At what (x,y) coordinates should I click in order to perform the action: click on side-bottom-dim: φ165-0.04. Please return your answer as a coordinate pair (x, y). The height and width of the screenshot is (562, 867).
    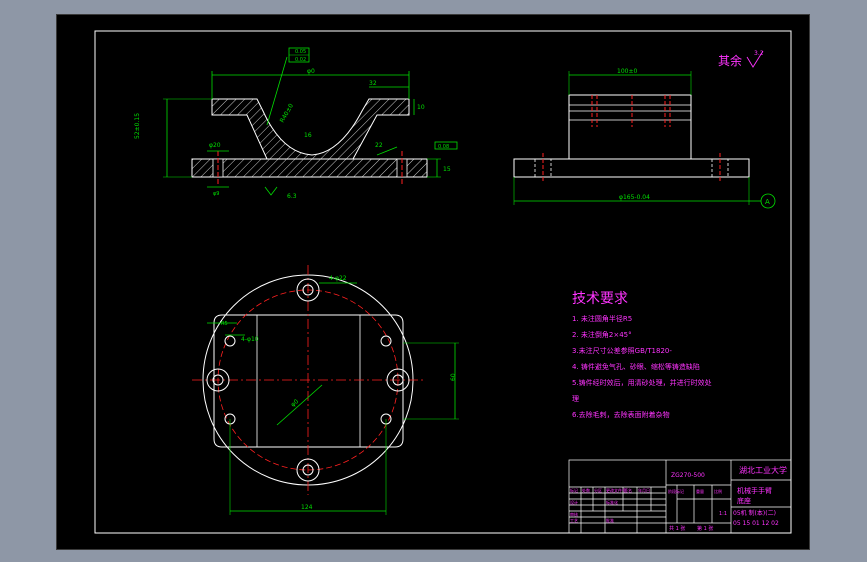
    Looking at the image, I should click on (634, 197).